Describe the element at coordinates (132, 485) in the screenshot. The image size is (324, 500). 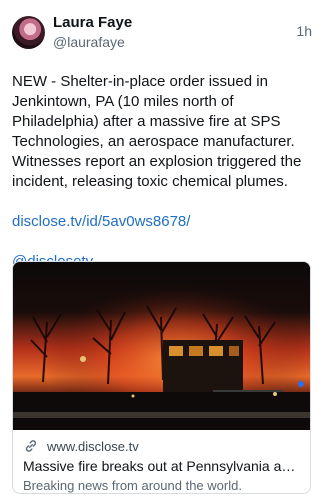
I see `link-card-description: Breaking news from around the world.` at that location.